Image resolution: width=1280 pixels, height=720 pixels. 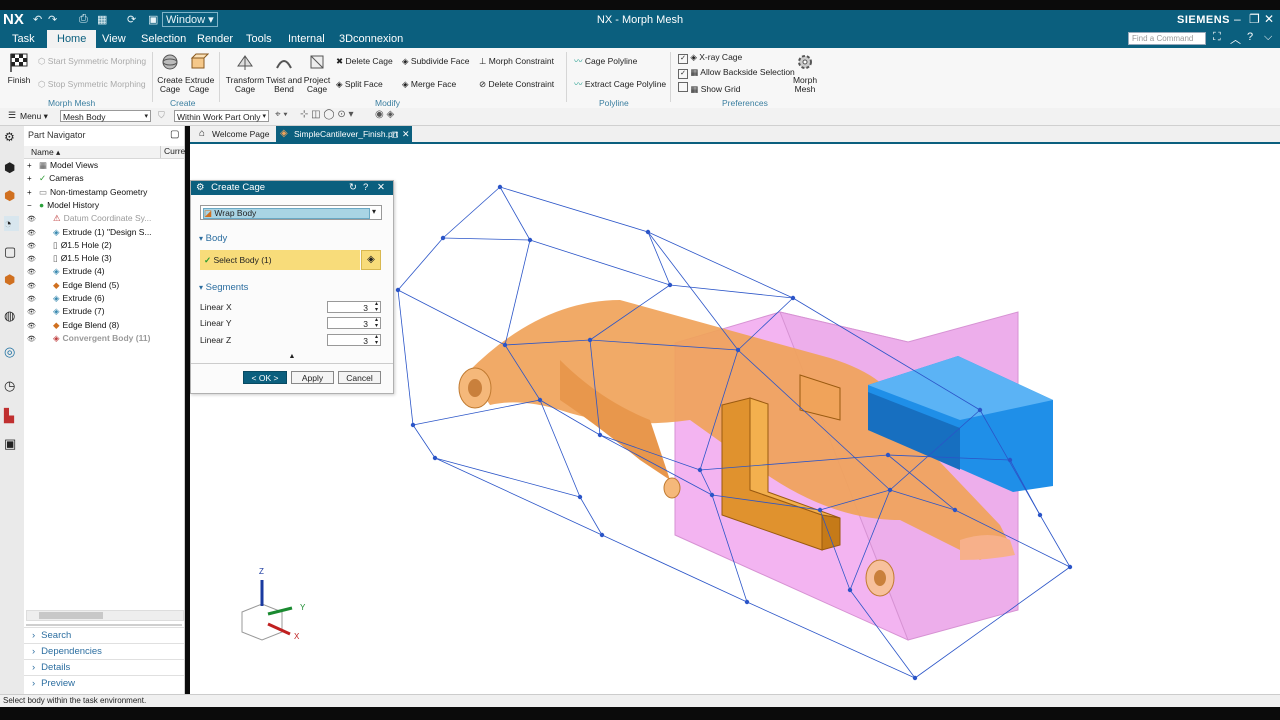 I want to click on morph-mesh-button: Morph Mesh, so click(x=805, y=73).